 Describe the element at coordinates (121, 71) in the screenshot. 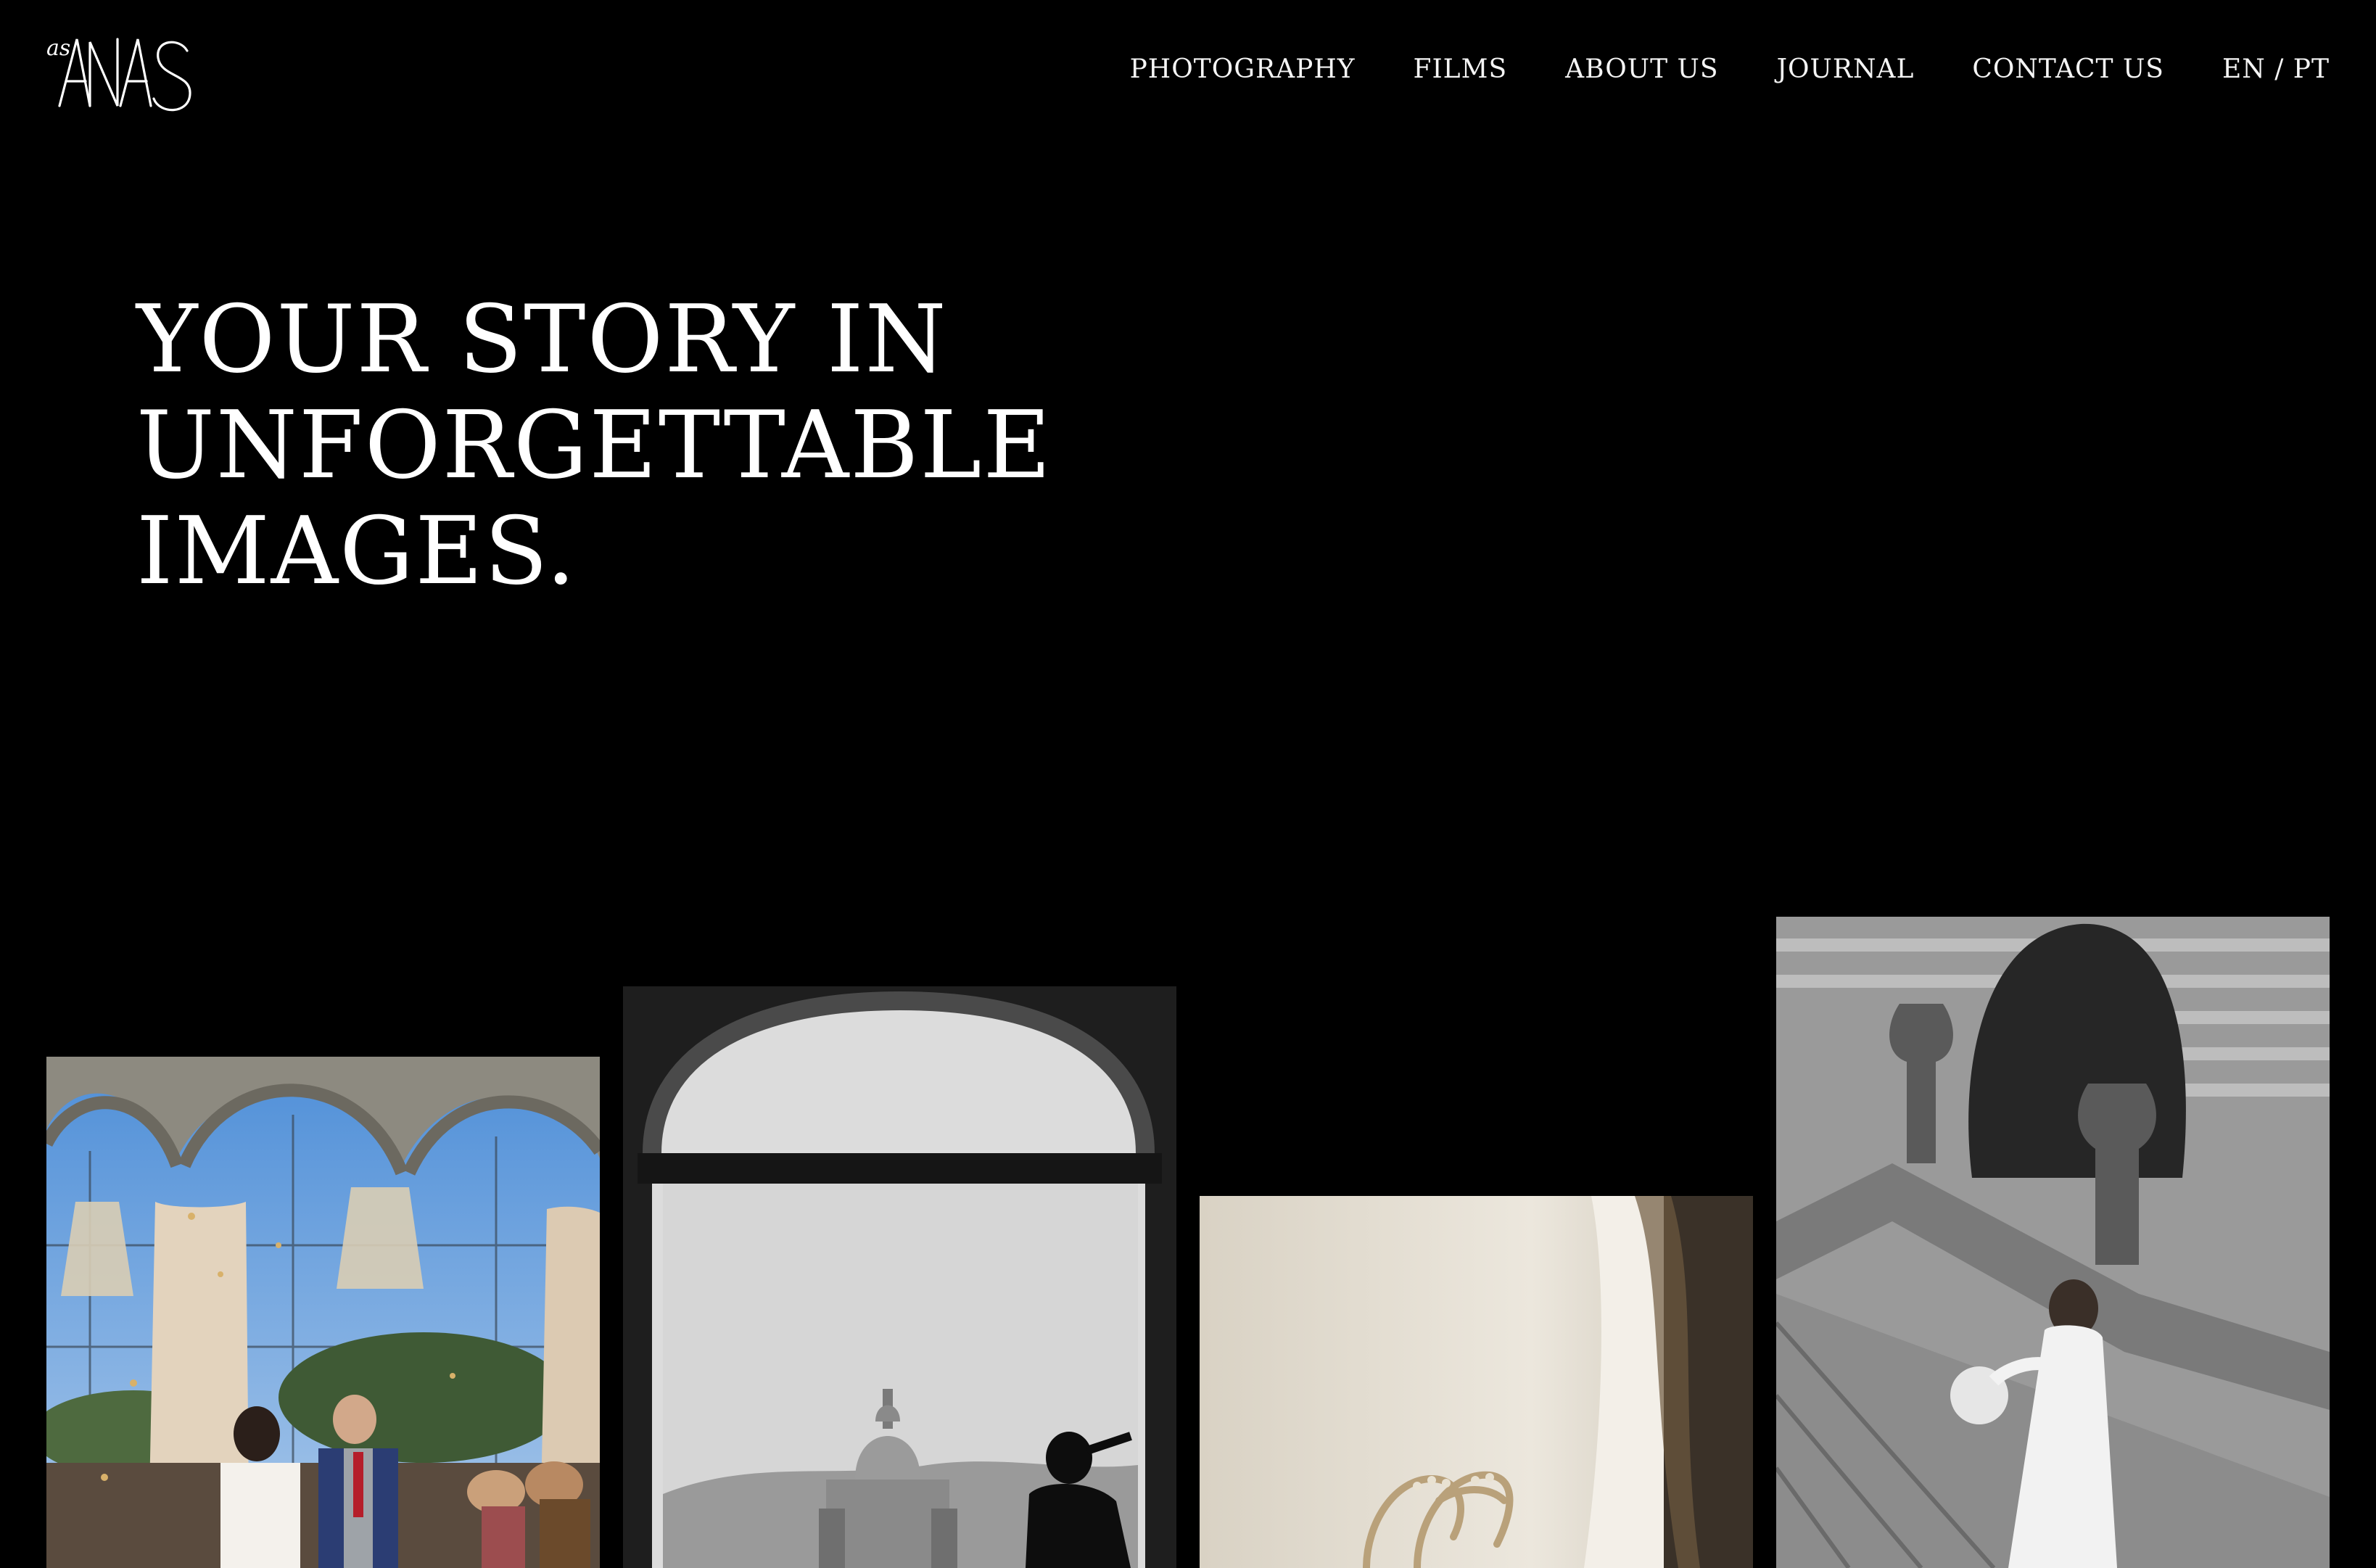

I see `brand-logo: as` at that location.